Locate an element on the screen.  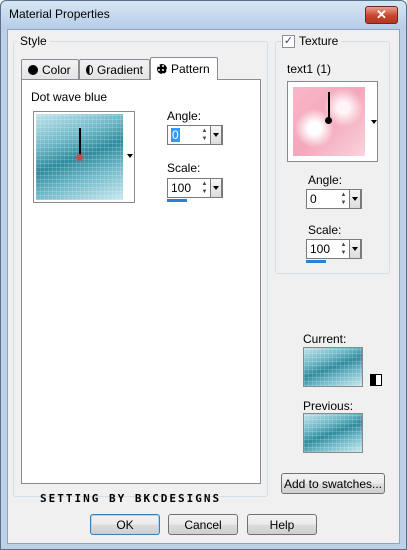
close-button: ✕ is located at coordinates (381, 15).